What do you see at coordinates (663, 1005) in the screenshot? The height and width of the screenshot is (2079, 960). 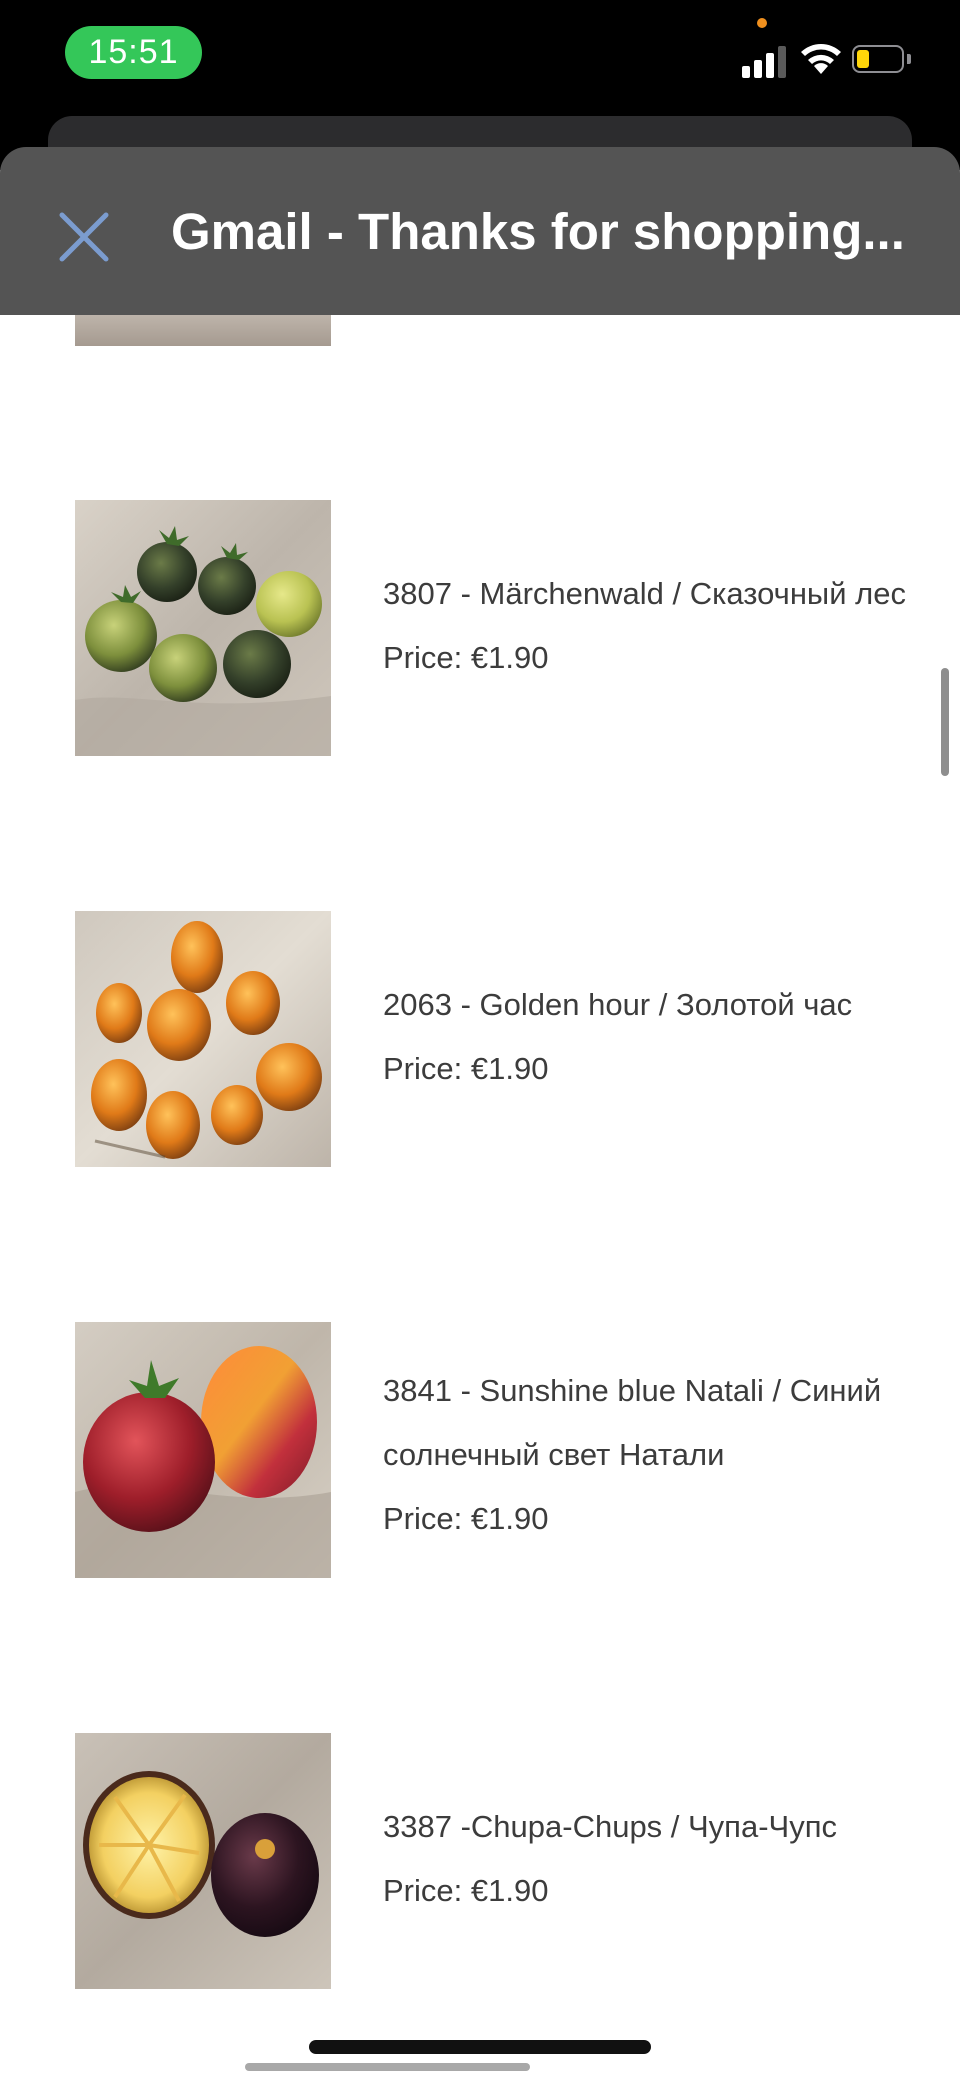 I see `product-title: 2063 - Golden hour / Золотой час` at bounding box center [663, 1005].